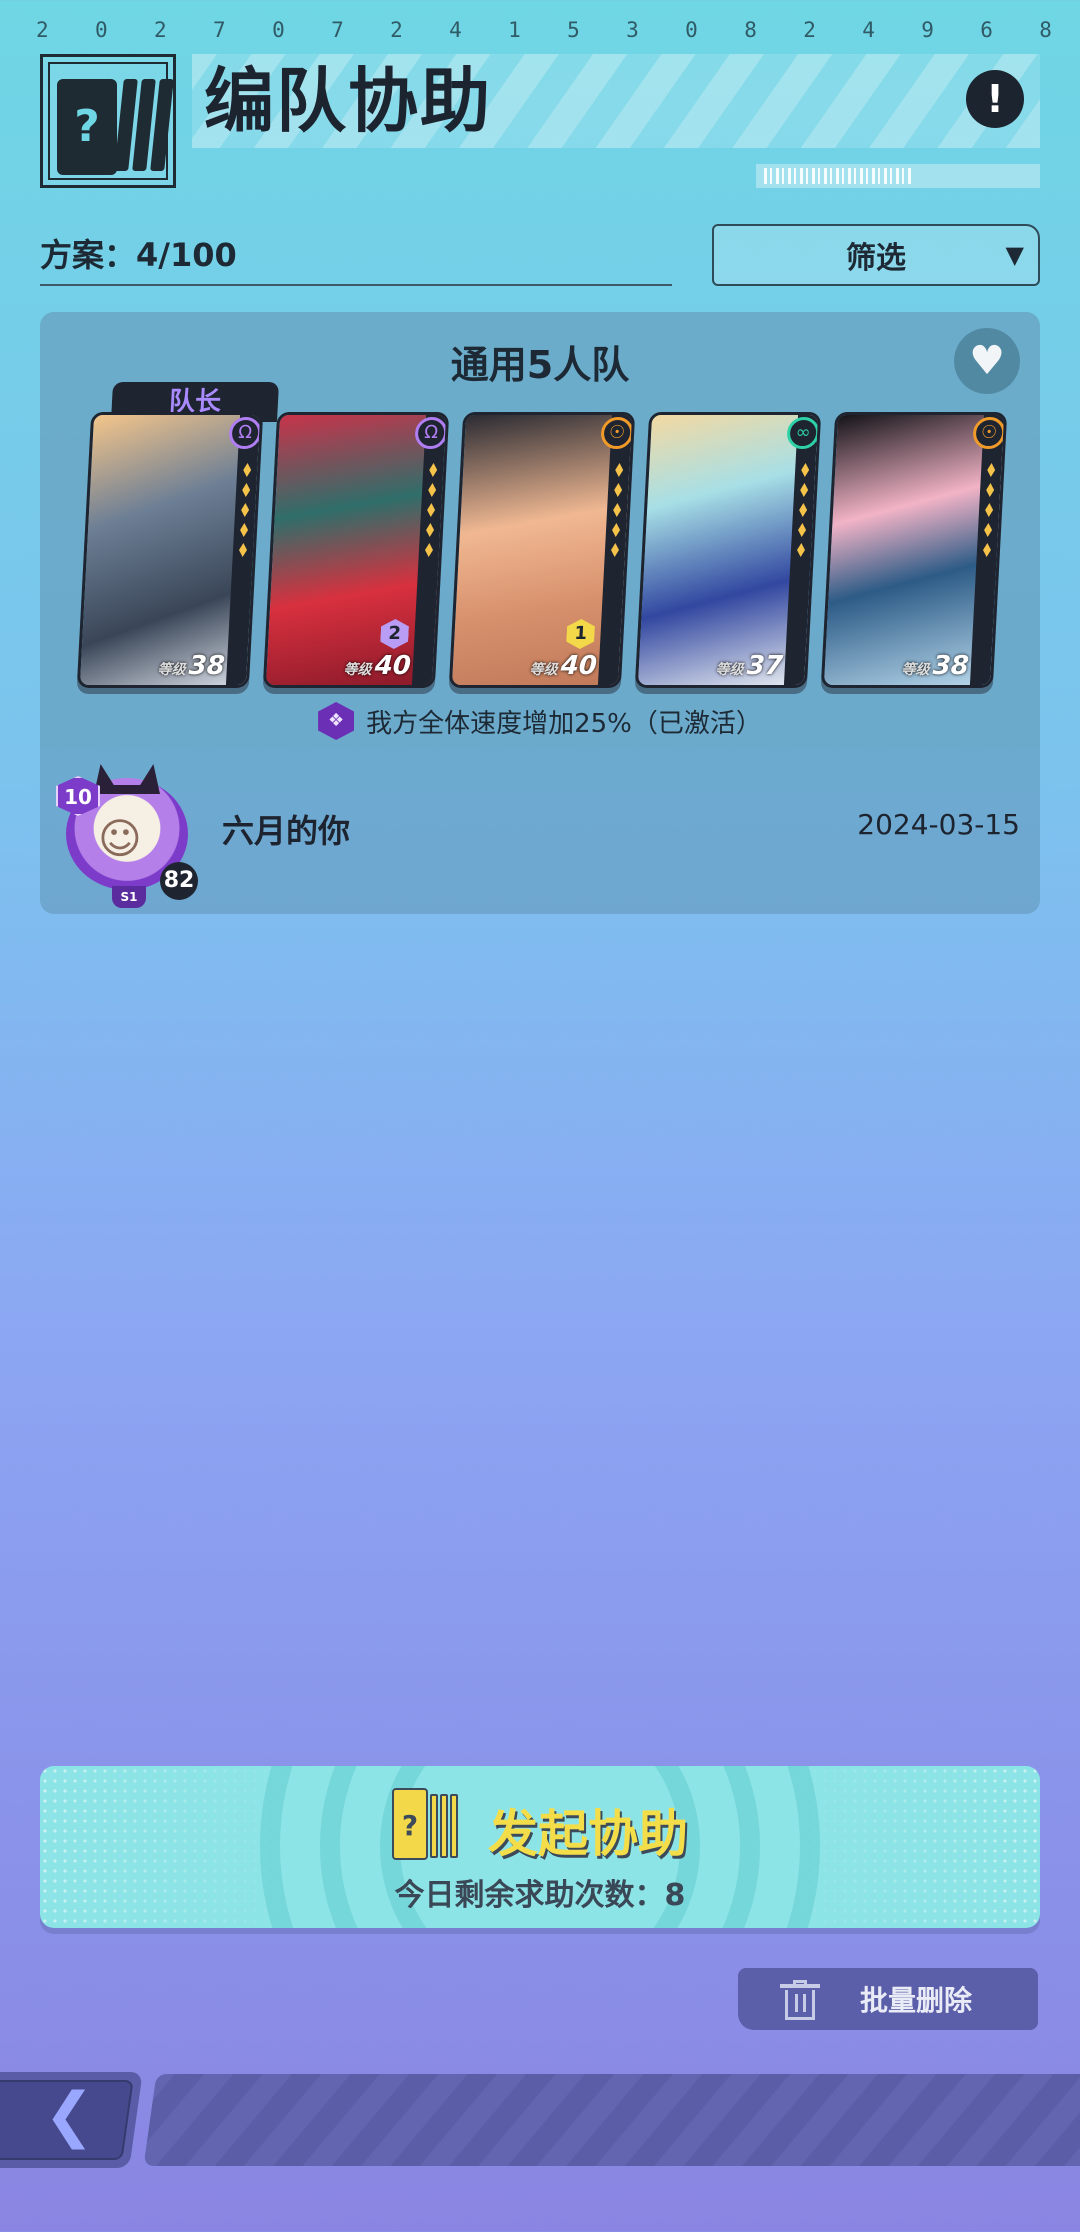  What do you see at coordinates (1014, 255) in the screenshot?
I see `chevron-down-icon: ▼` at bounding box center [1014, 255].